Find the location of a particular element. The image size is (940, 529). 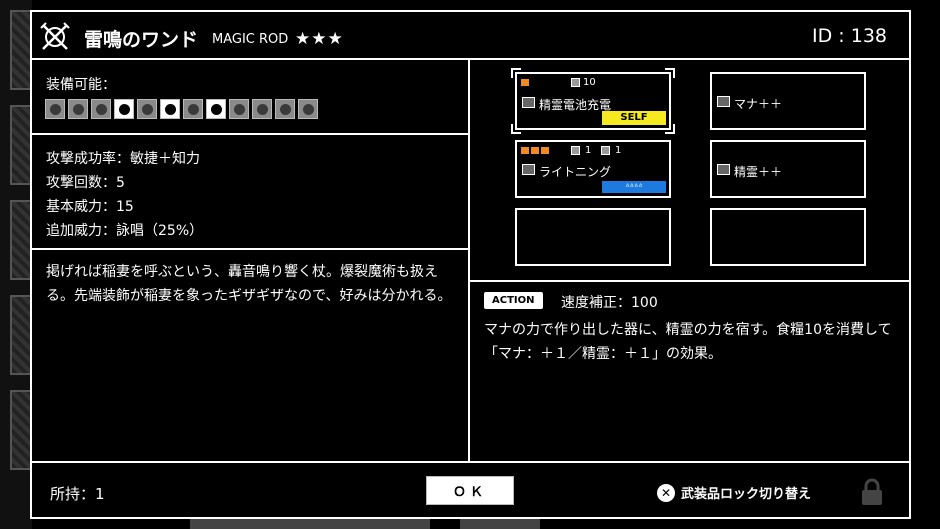

lock-icon is located at coordinates (872, 491).